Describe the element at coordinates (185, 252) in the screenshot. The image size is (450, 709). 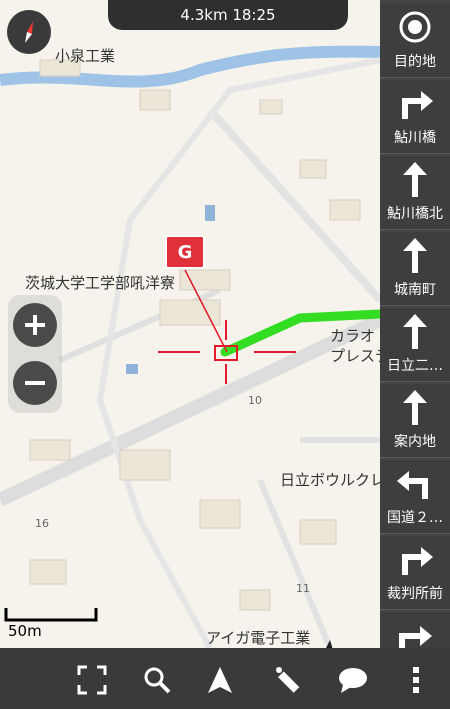
I see `goal-marker: G` at that location.